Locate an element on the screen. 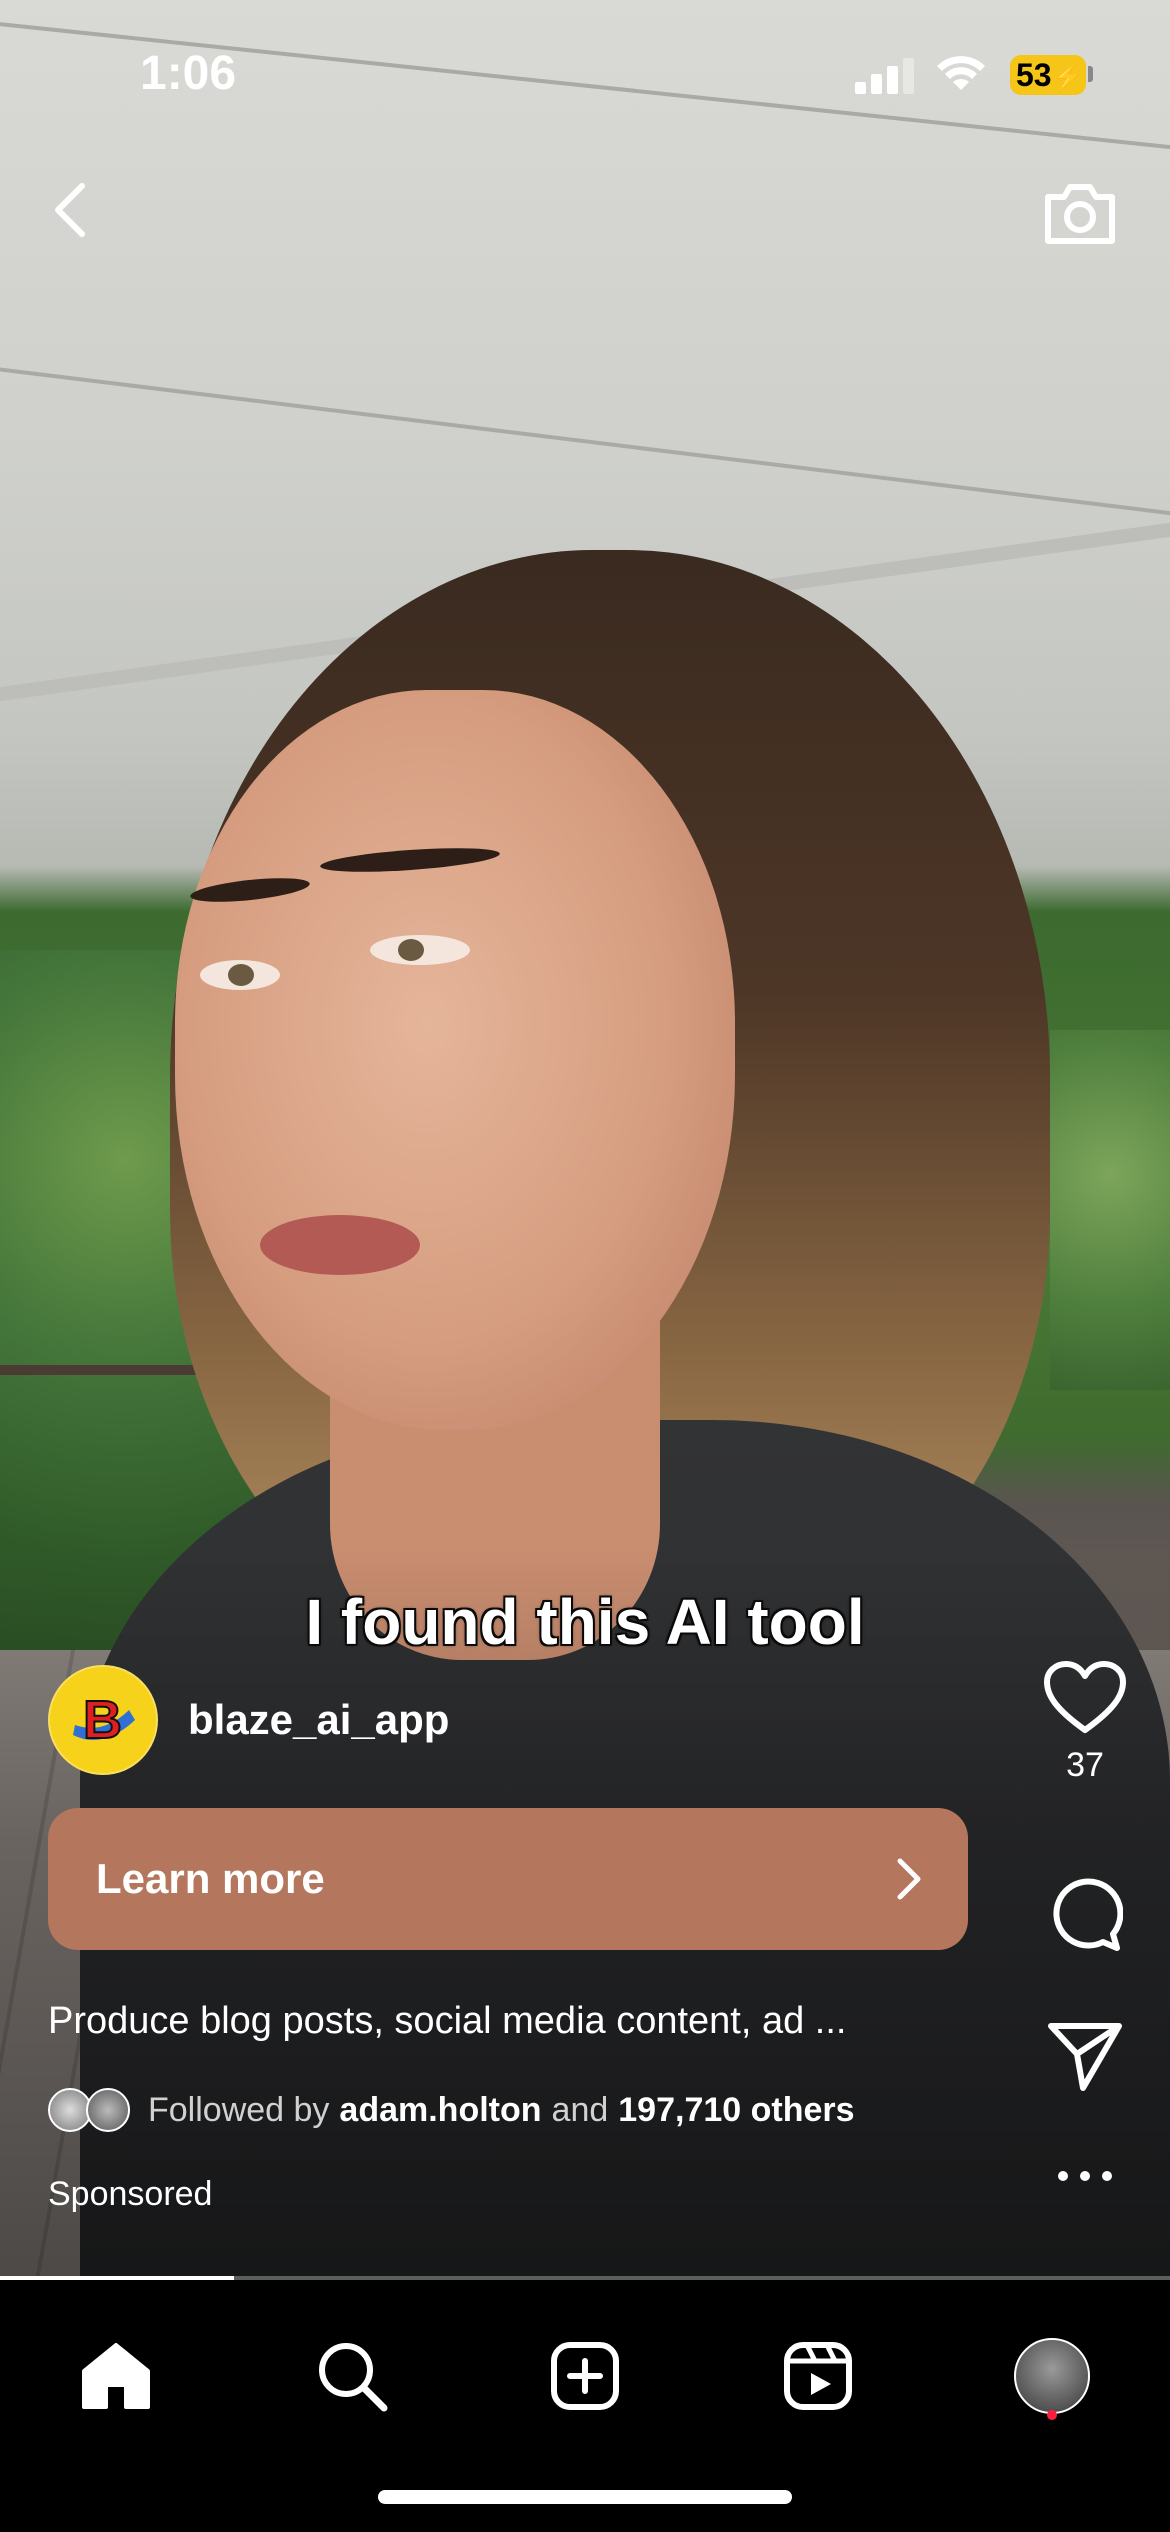  search-icon is located at coordinates (353, 2377).